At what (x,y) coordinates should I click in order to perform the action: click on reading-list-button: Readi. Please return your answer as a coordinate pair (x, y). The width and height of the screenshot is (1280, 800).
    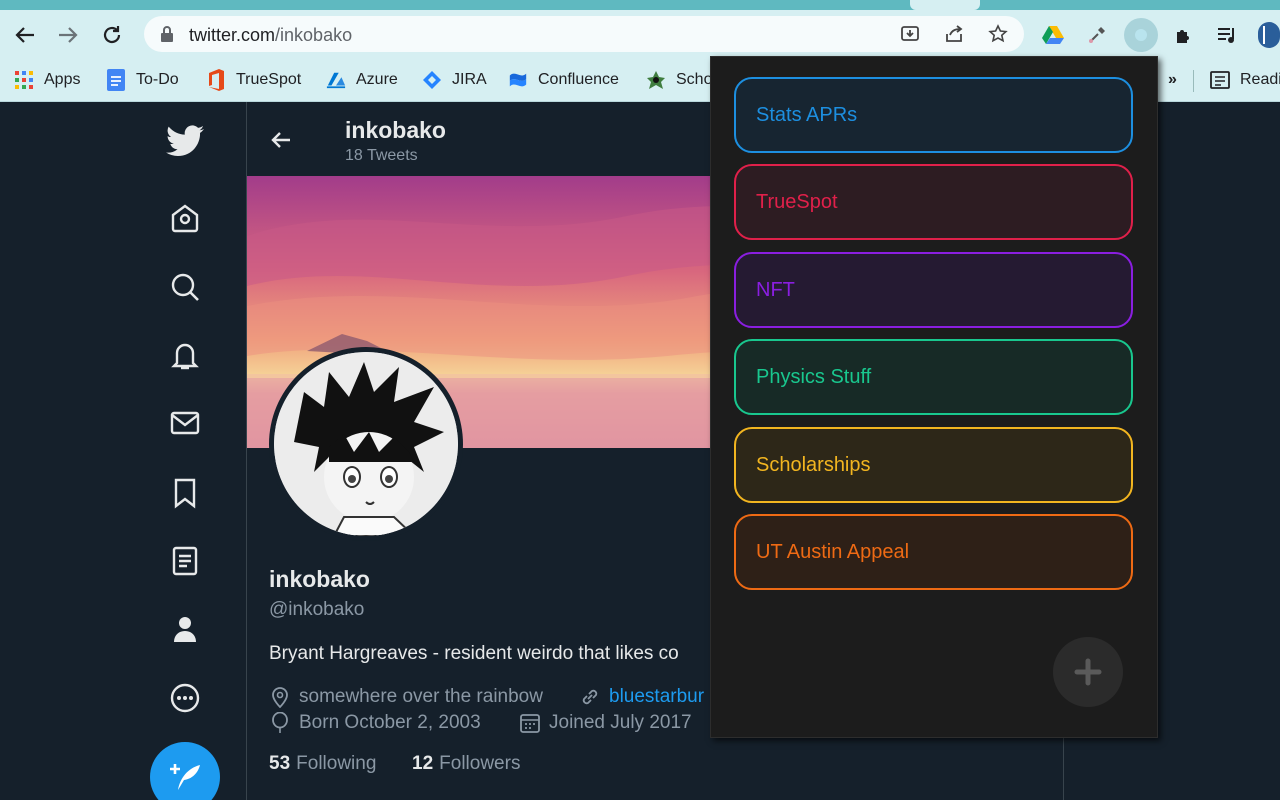
    Looking at the image, I should click on (1245, 80).